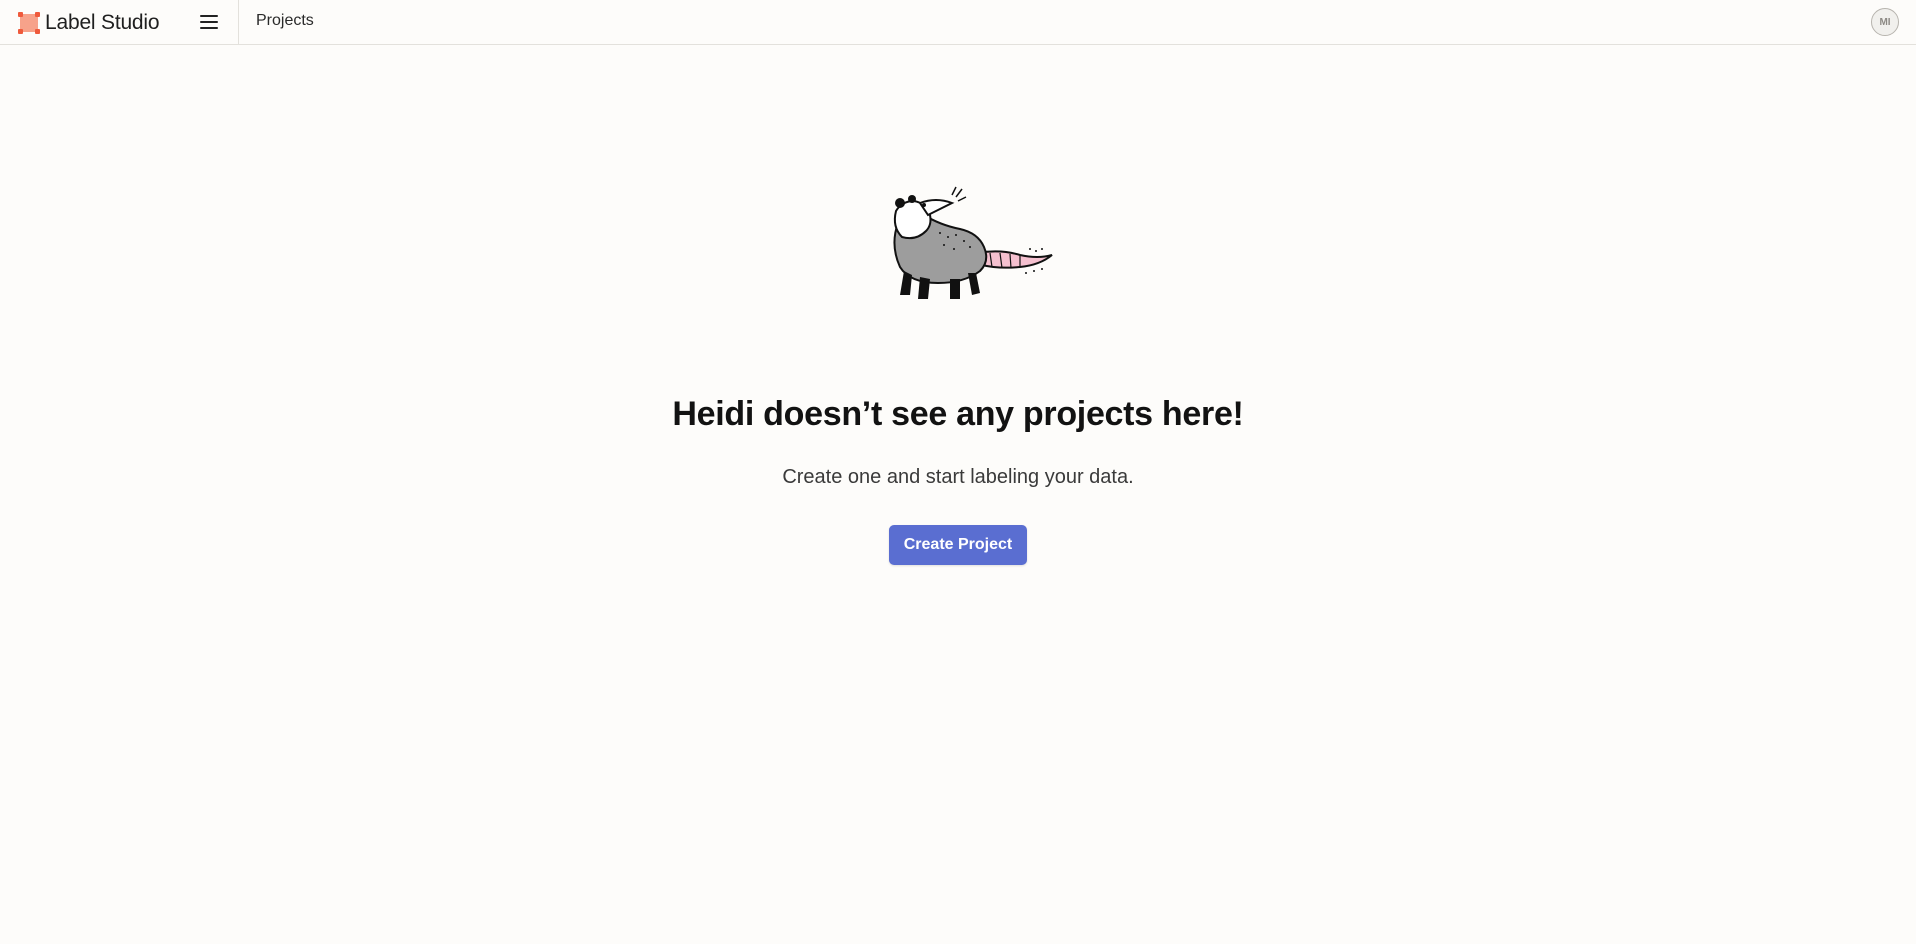 This screenshot has width=1916, height=944. What do you see at coordinates (958, 477) in the screenshot?
I see `empty-state-subtitle: Create one and start labeling your data.` at bounding box center [958, 477].